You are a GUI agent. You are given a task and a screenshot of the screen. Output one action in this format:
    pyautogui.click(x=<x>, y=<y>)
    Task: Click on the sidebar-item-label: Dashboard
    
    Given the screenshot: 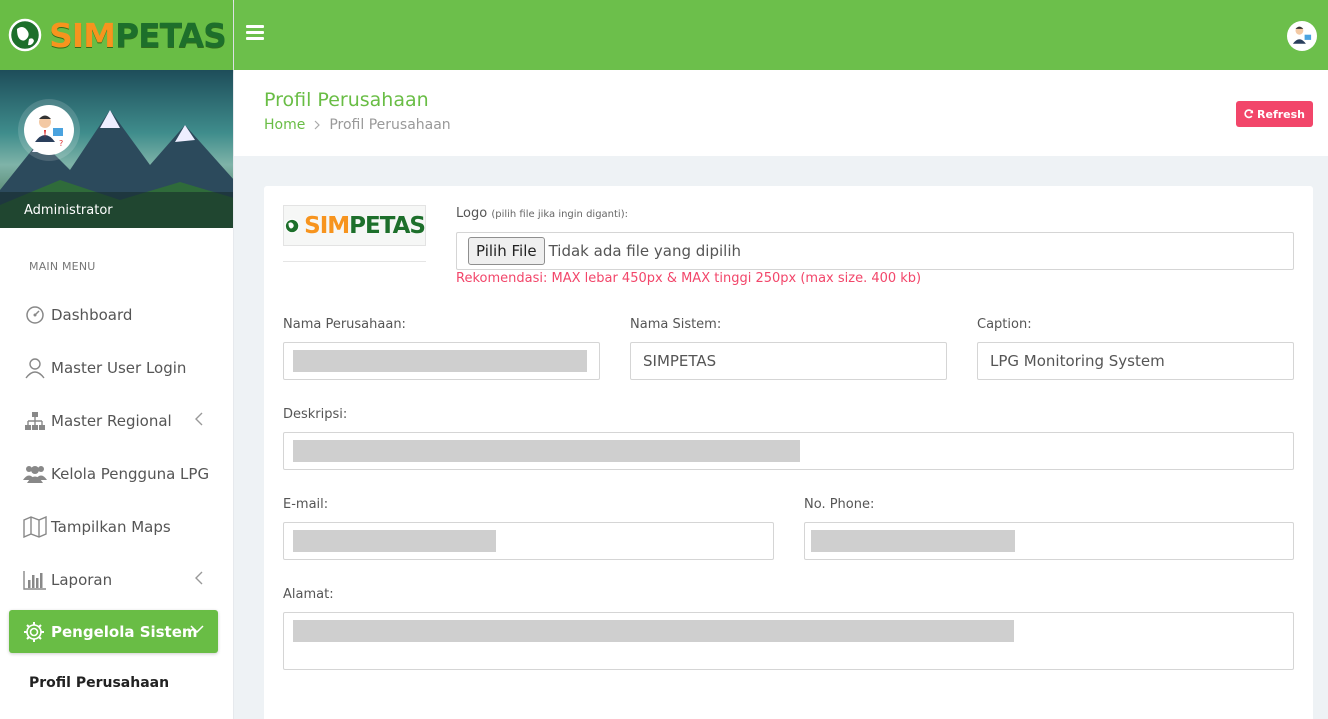 What is the action you would take?
    pyautogui.click(x=92, y=314)
    